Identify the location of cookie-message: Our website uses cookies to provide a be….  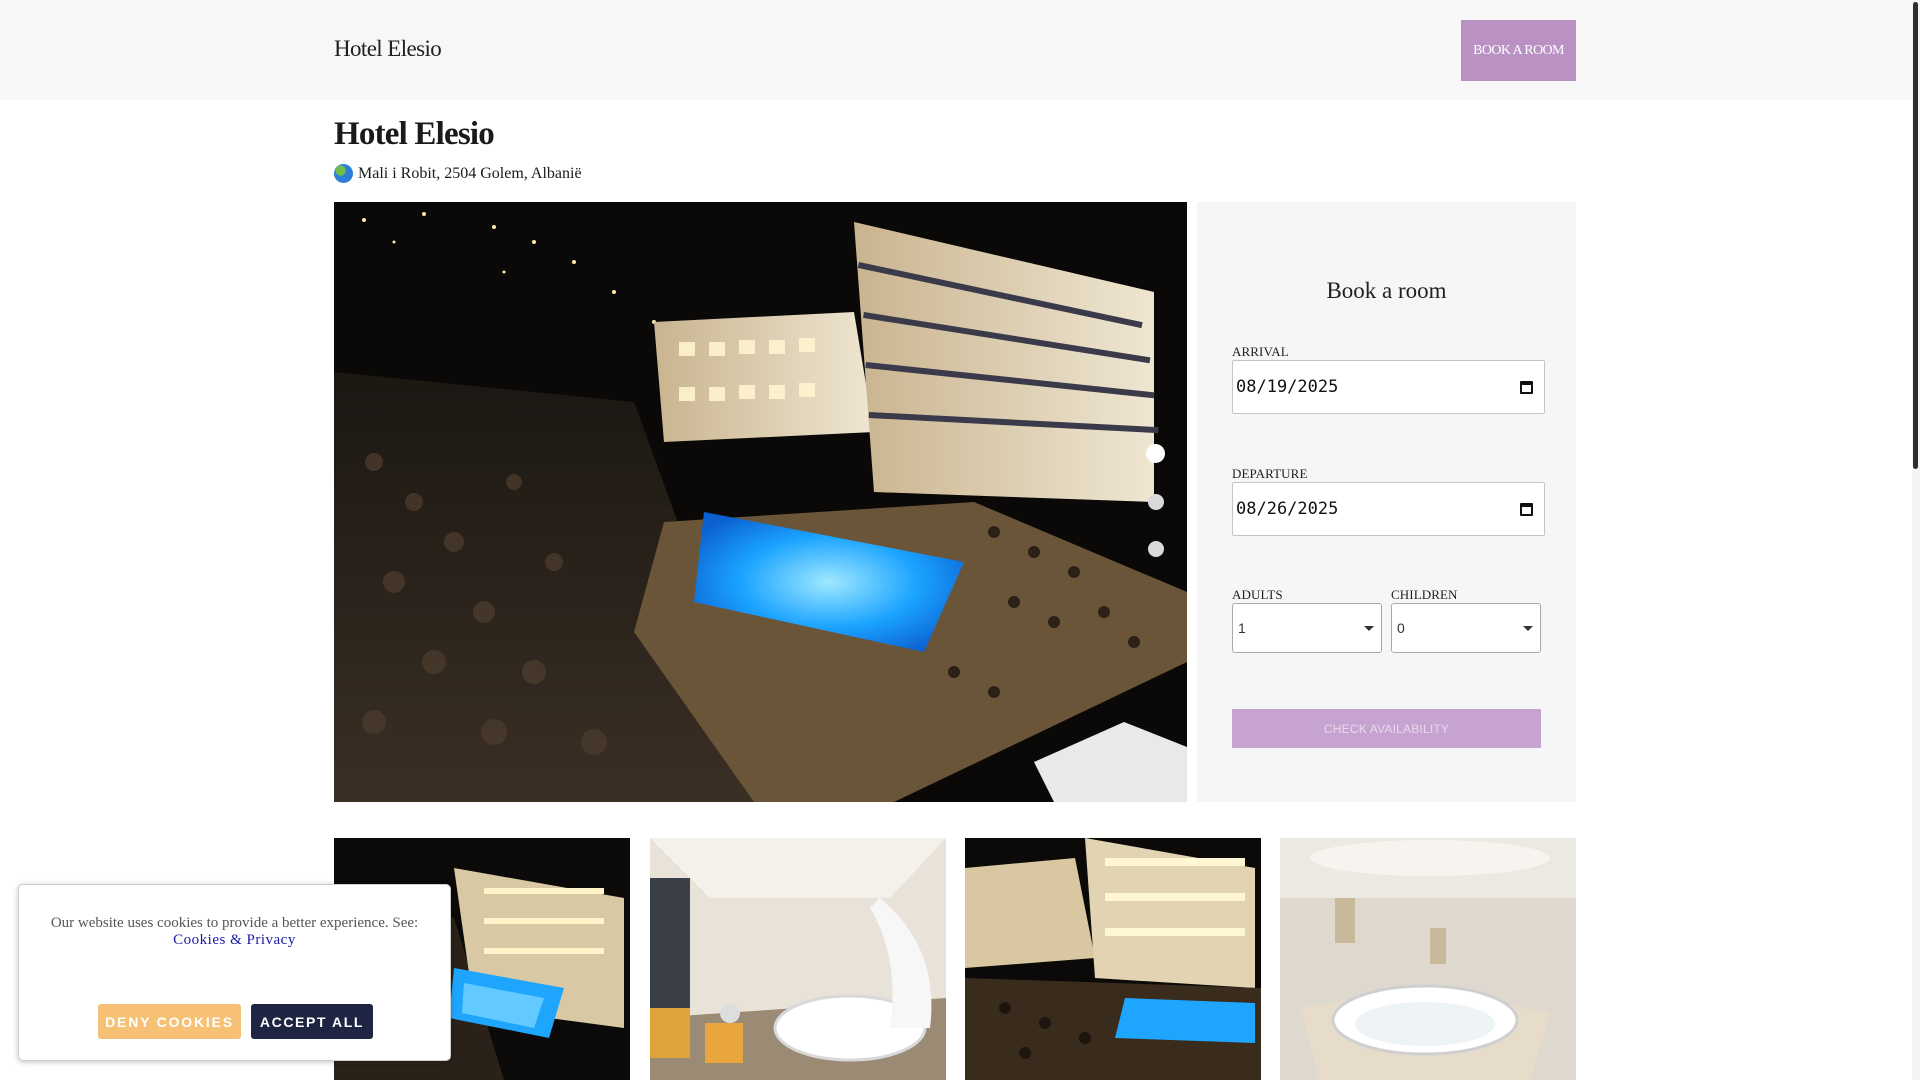
(234, 932).